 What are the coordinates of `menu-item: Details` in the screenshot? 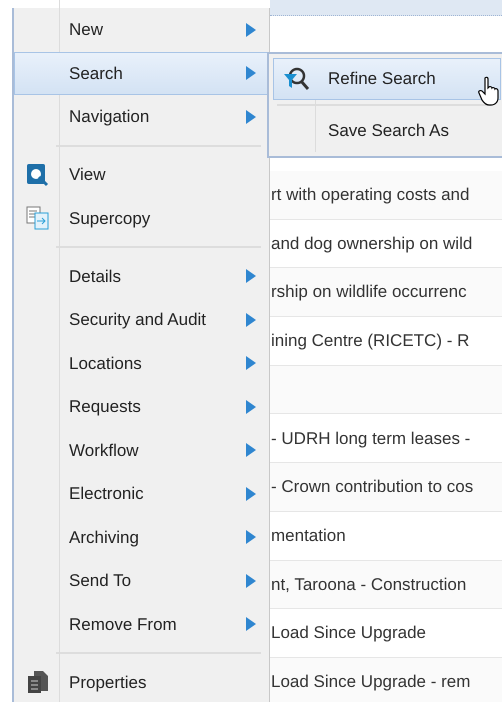 It's located at (141, 276).